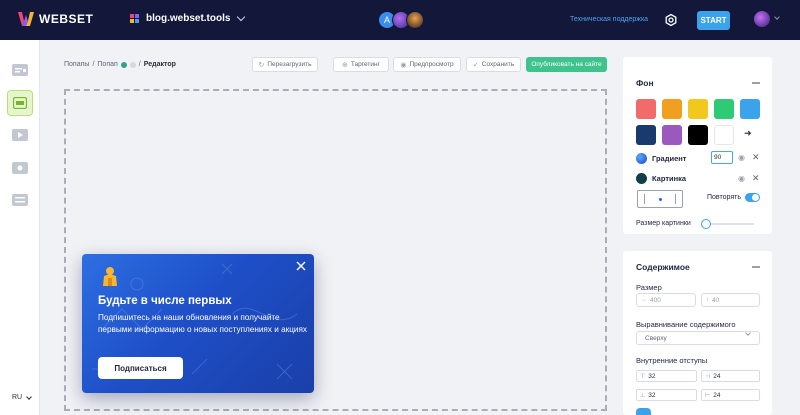  What do you see at coordinates (722, 157) in the screenshot?
I see `gradient-angle-input` at bounding box center [722, 157].